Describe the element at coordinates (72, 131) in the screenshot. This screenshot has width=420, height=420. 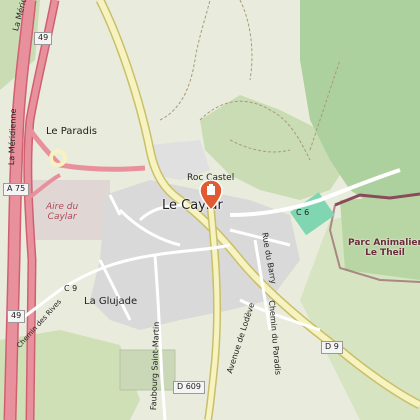
I see `place-label-le-paradis: Le Paradis` at that location.